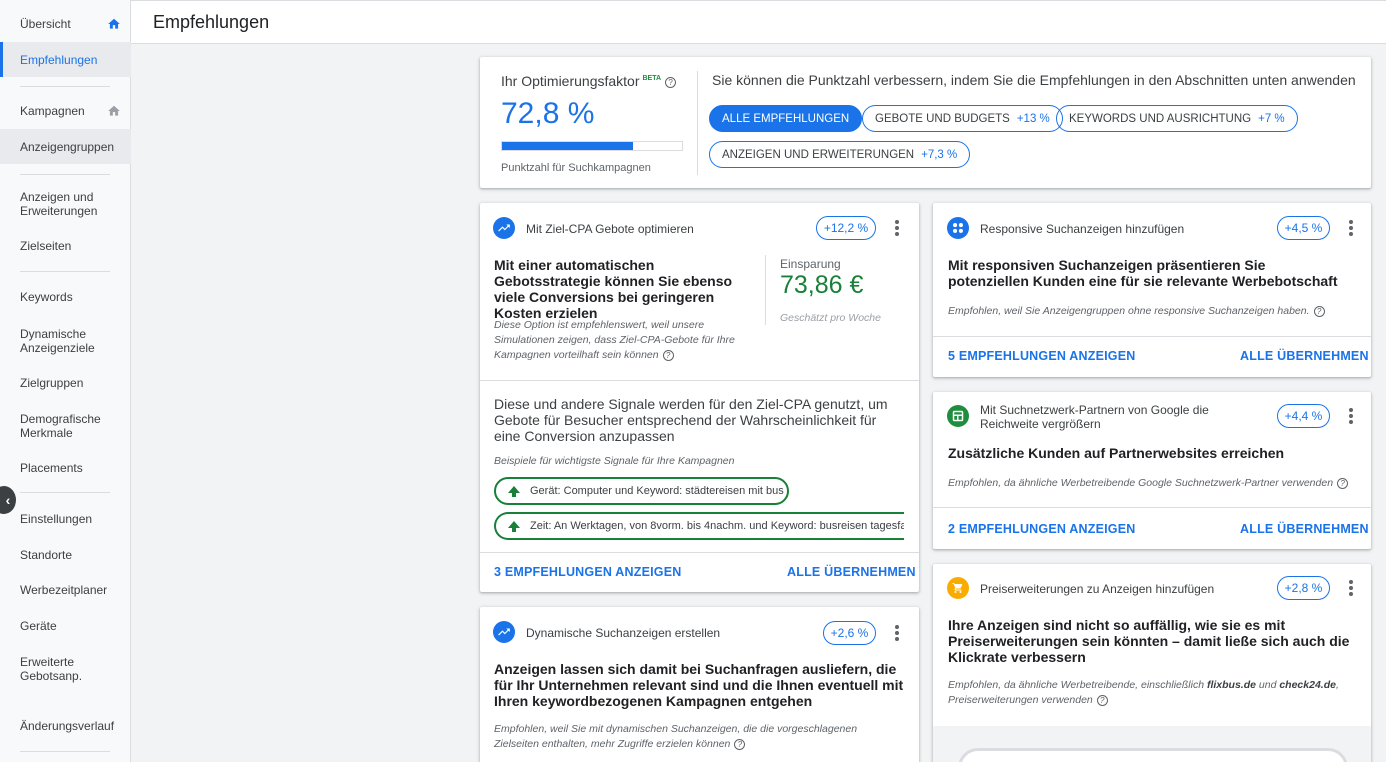 This screenshot has height=762, width=1386. Describe the element at coordinates (65, 426) in the screenshot. I see `sidebar-item-demographics: Demografische Merkmale` at that location.